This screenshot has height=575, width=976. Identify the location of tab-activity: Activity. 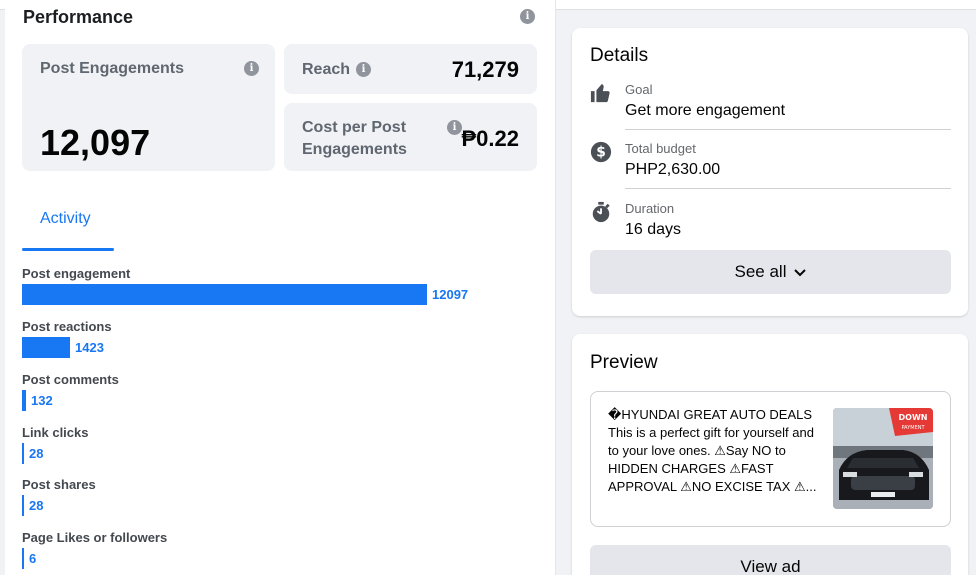
(65, 219).